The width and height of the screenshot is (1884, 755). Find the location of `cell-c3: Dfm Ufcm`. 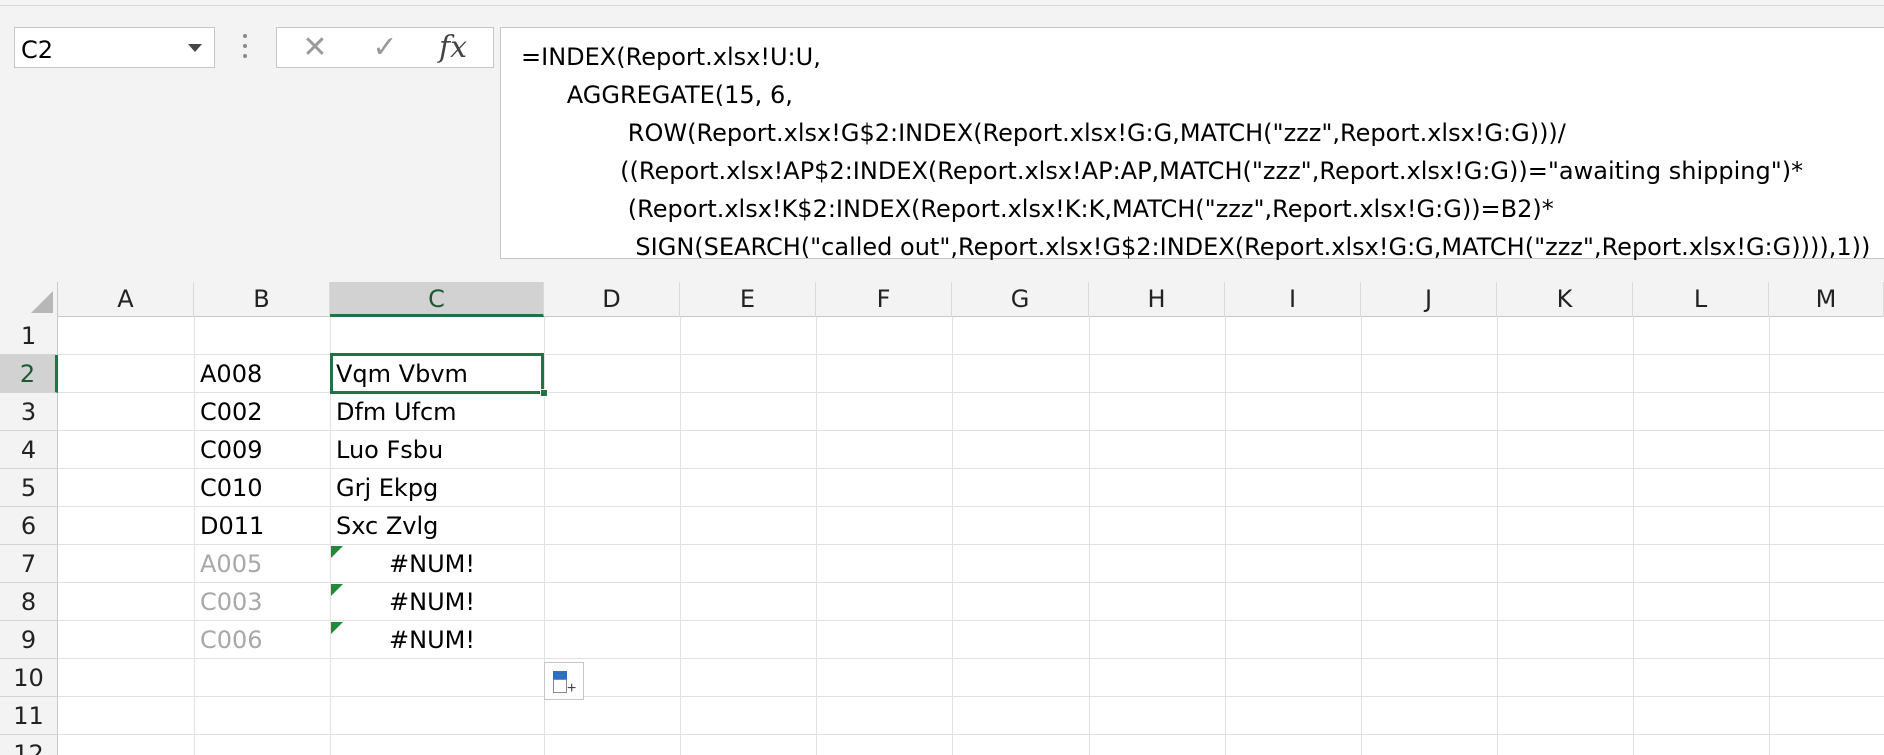

cell-c3: Dfm Ufcm is located at coordinates (440, 412).